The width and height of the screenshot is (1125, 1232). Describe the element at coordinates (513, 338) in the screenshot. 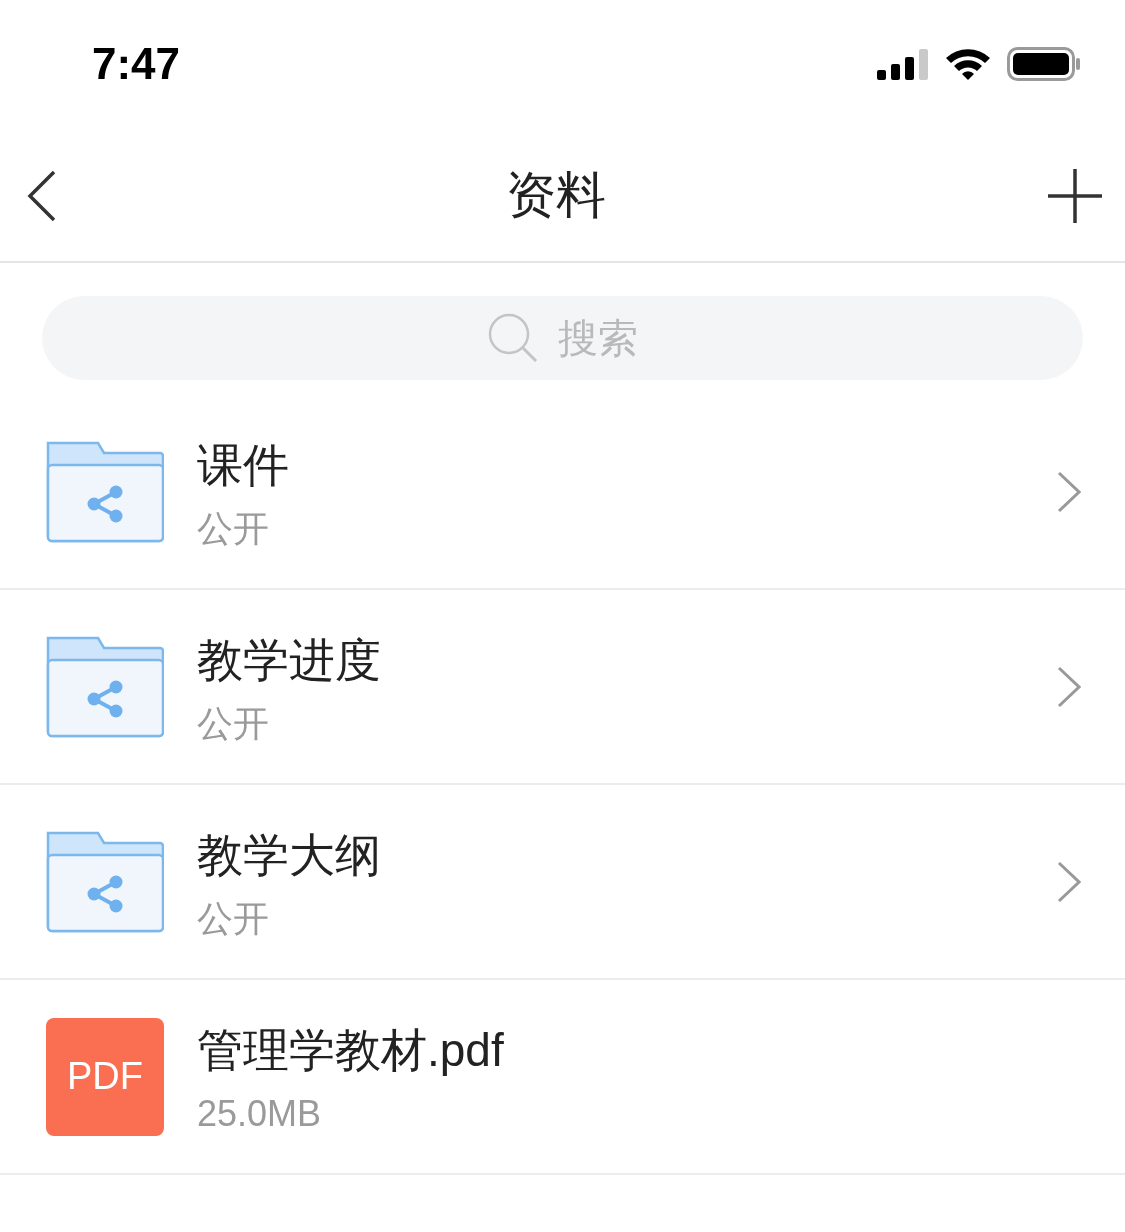

I see `search-icon` at that location.